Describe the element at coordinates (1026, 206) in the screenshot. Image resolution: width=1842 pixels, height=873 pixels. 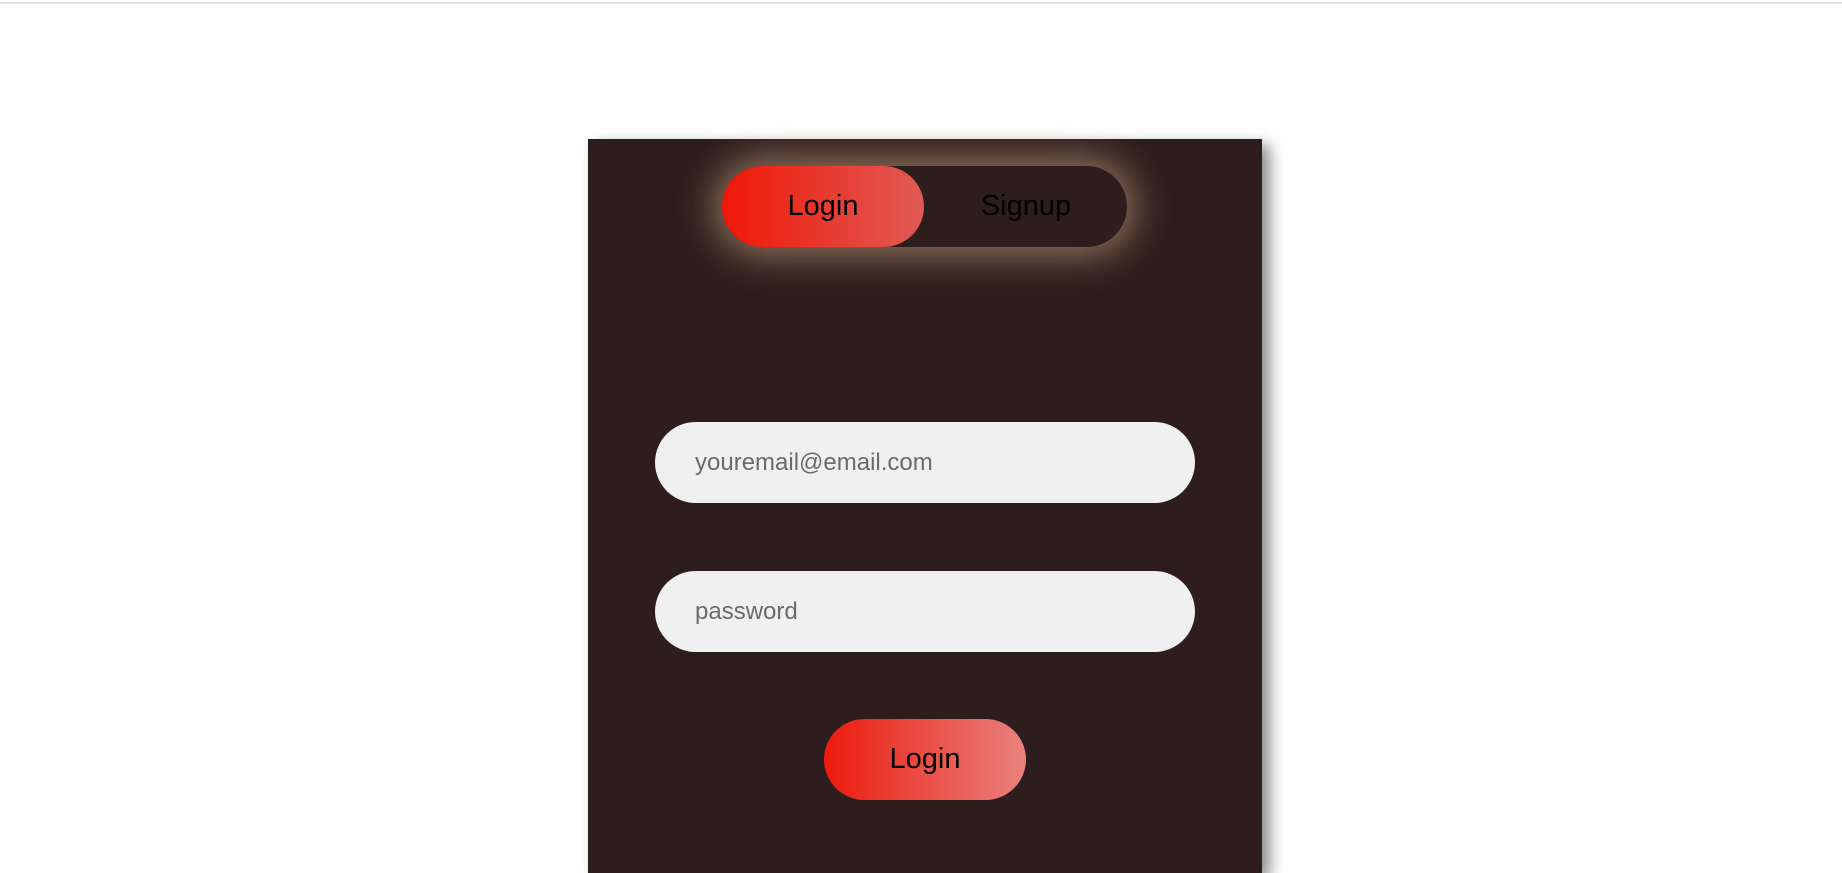
I see `tab-signup: Signup` at that location.